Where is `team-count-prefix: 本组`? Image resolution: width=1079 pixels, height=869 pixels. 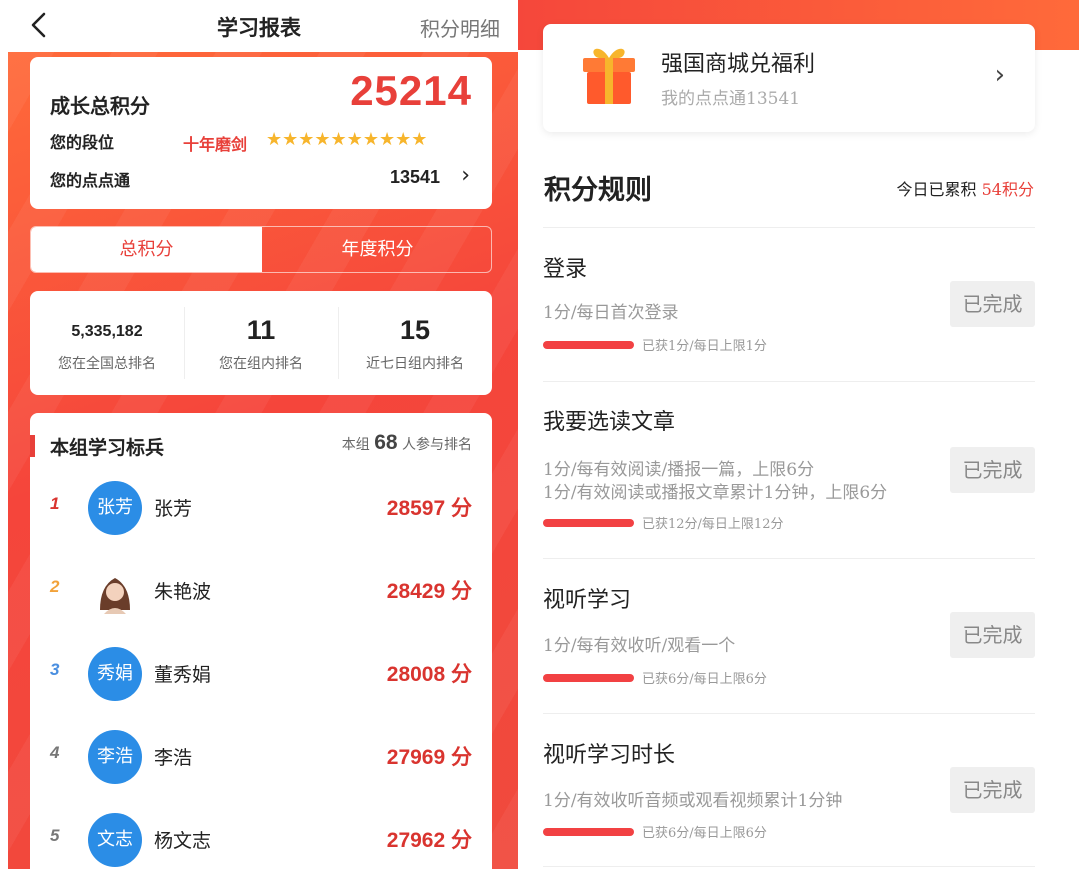
team-count-prefix: 本组 is located at coordinates (355, 445).